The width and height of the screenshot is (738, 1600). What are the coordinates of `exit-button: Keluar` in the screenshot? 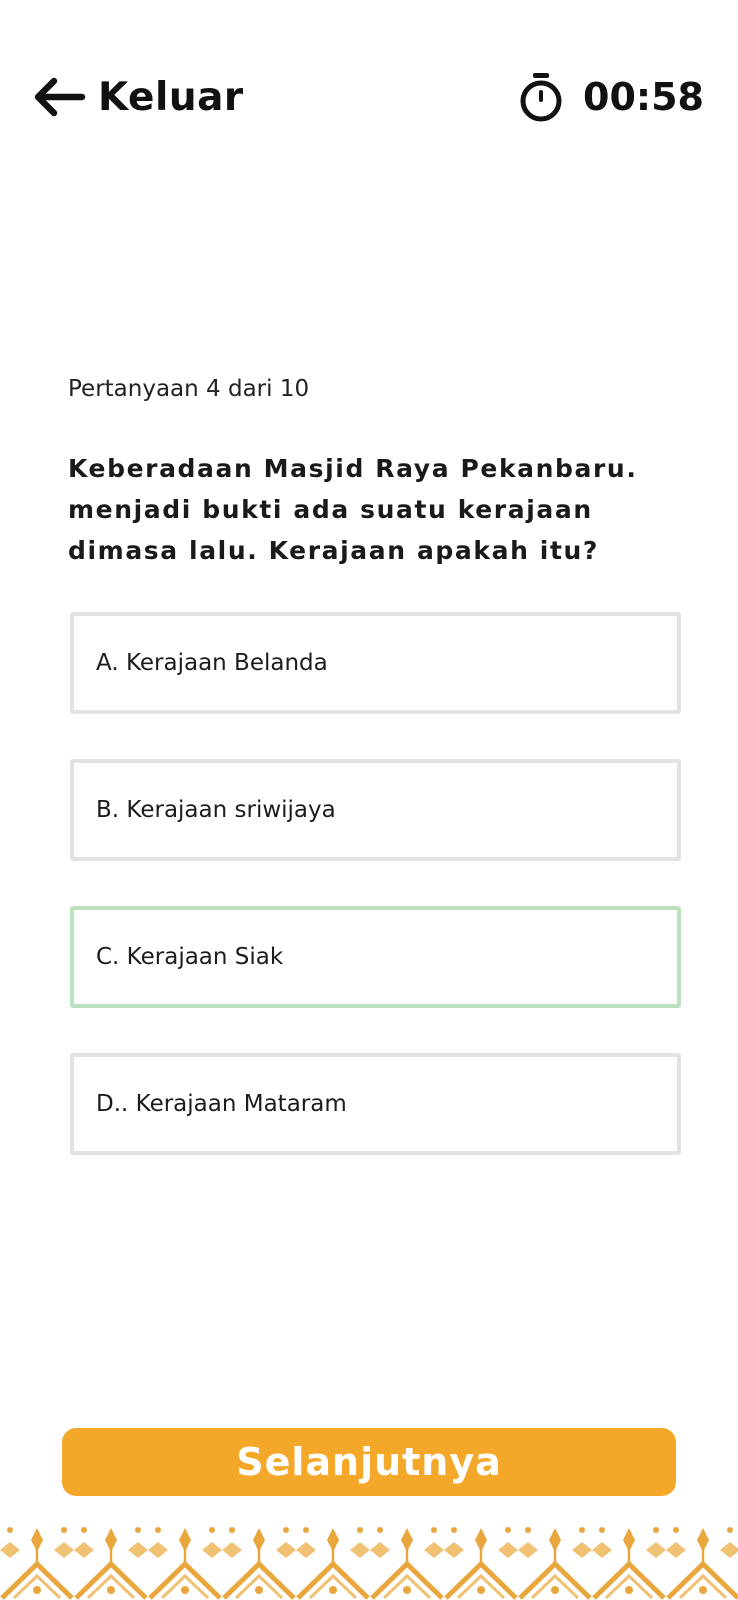 It's located at (137, 97).